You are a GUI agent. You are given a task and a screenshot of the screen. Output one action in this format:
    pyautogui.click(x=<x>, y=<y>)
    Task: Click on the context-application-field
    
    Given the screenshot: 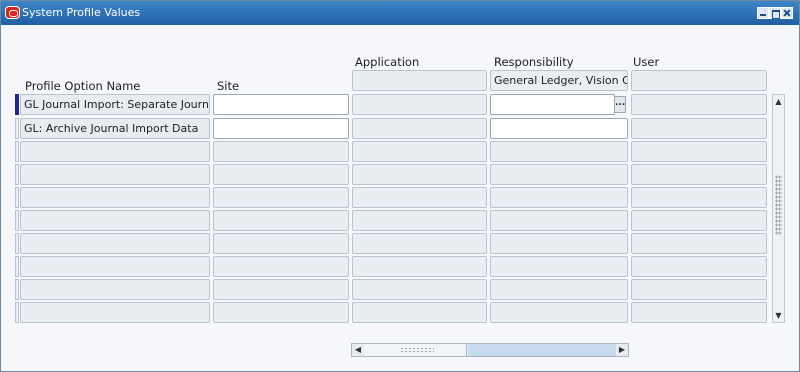 What is the action you would take?
    pyautogui.click(x=419, y=80)
    